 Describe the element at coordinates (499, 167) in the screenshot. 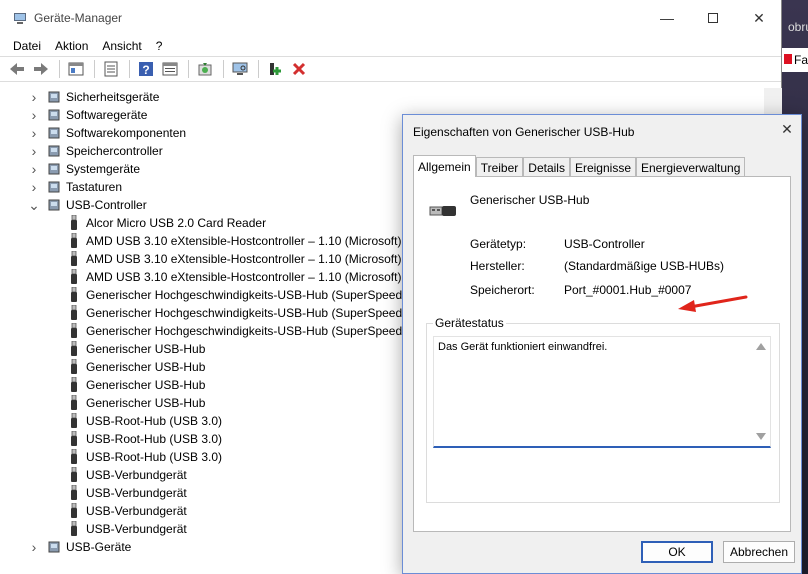

I see `tab-treiber: Treiber` at that location.